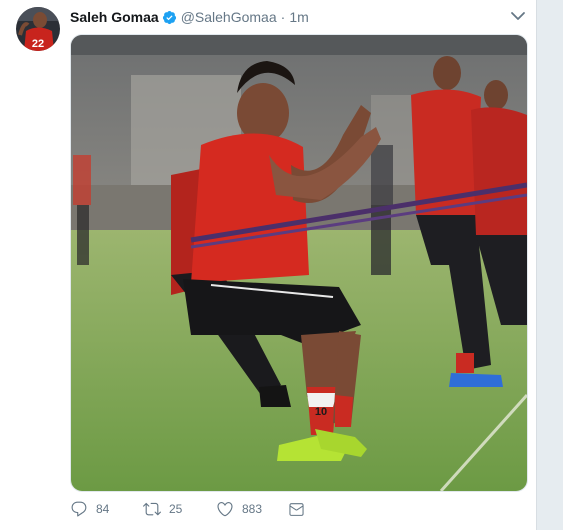  Describe the element at coordinates (162, 509) in the screenshot. I see `retweet-button: 25` at that location.